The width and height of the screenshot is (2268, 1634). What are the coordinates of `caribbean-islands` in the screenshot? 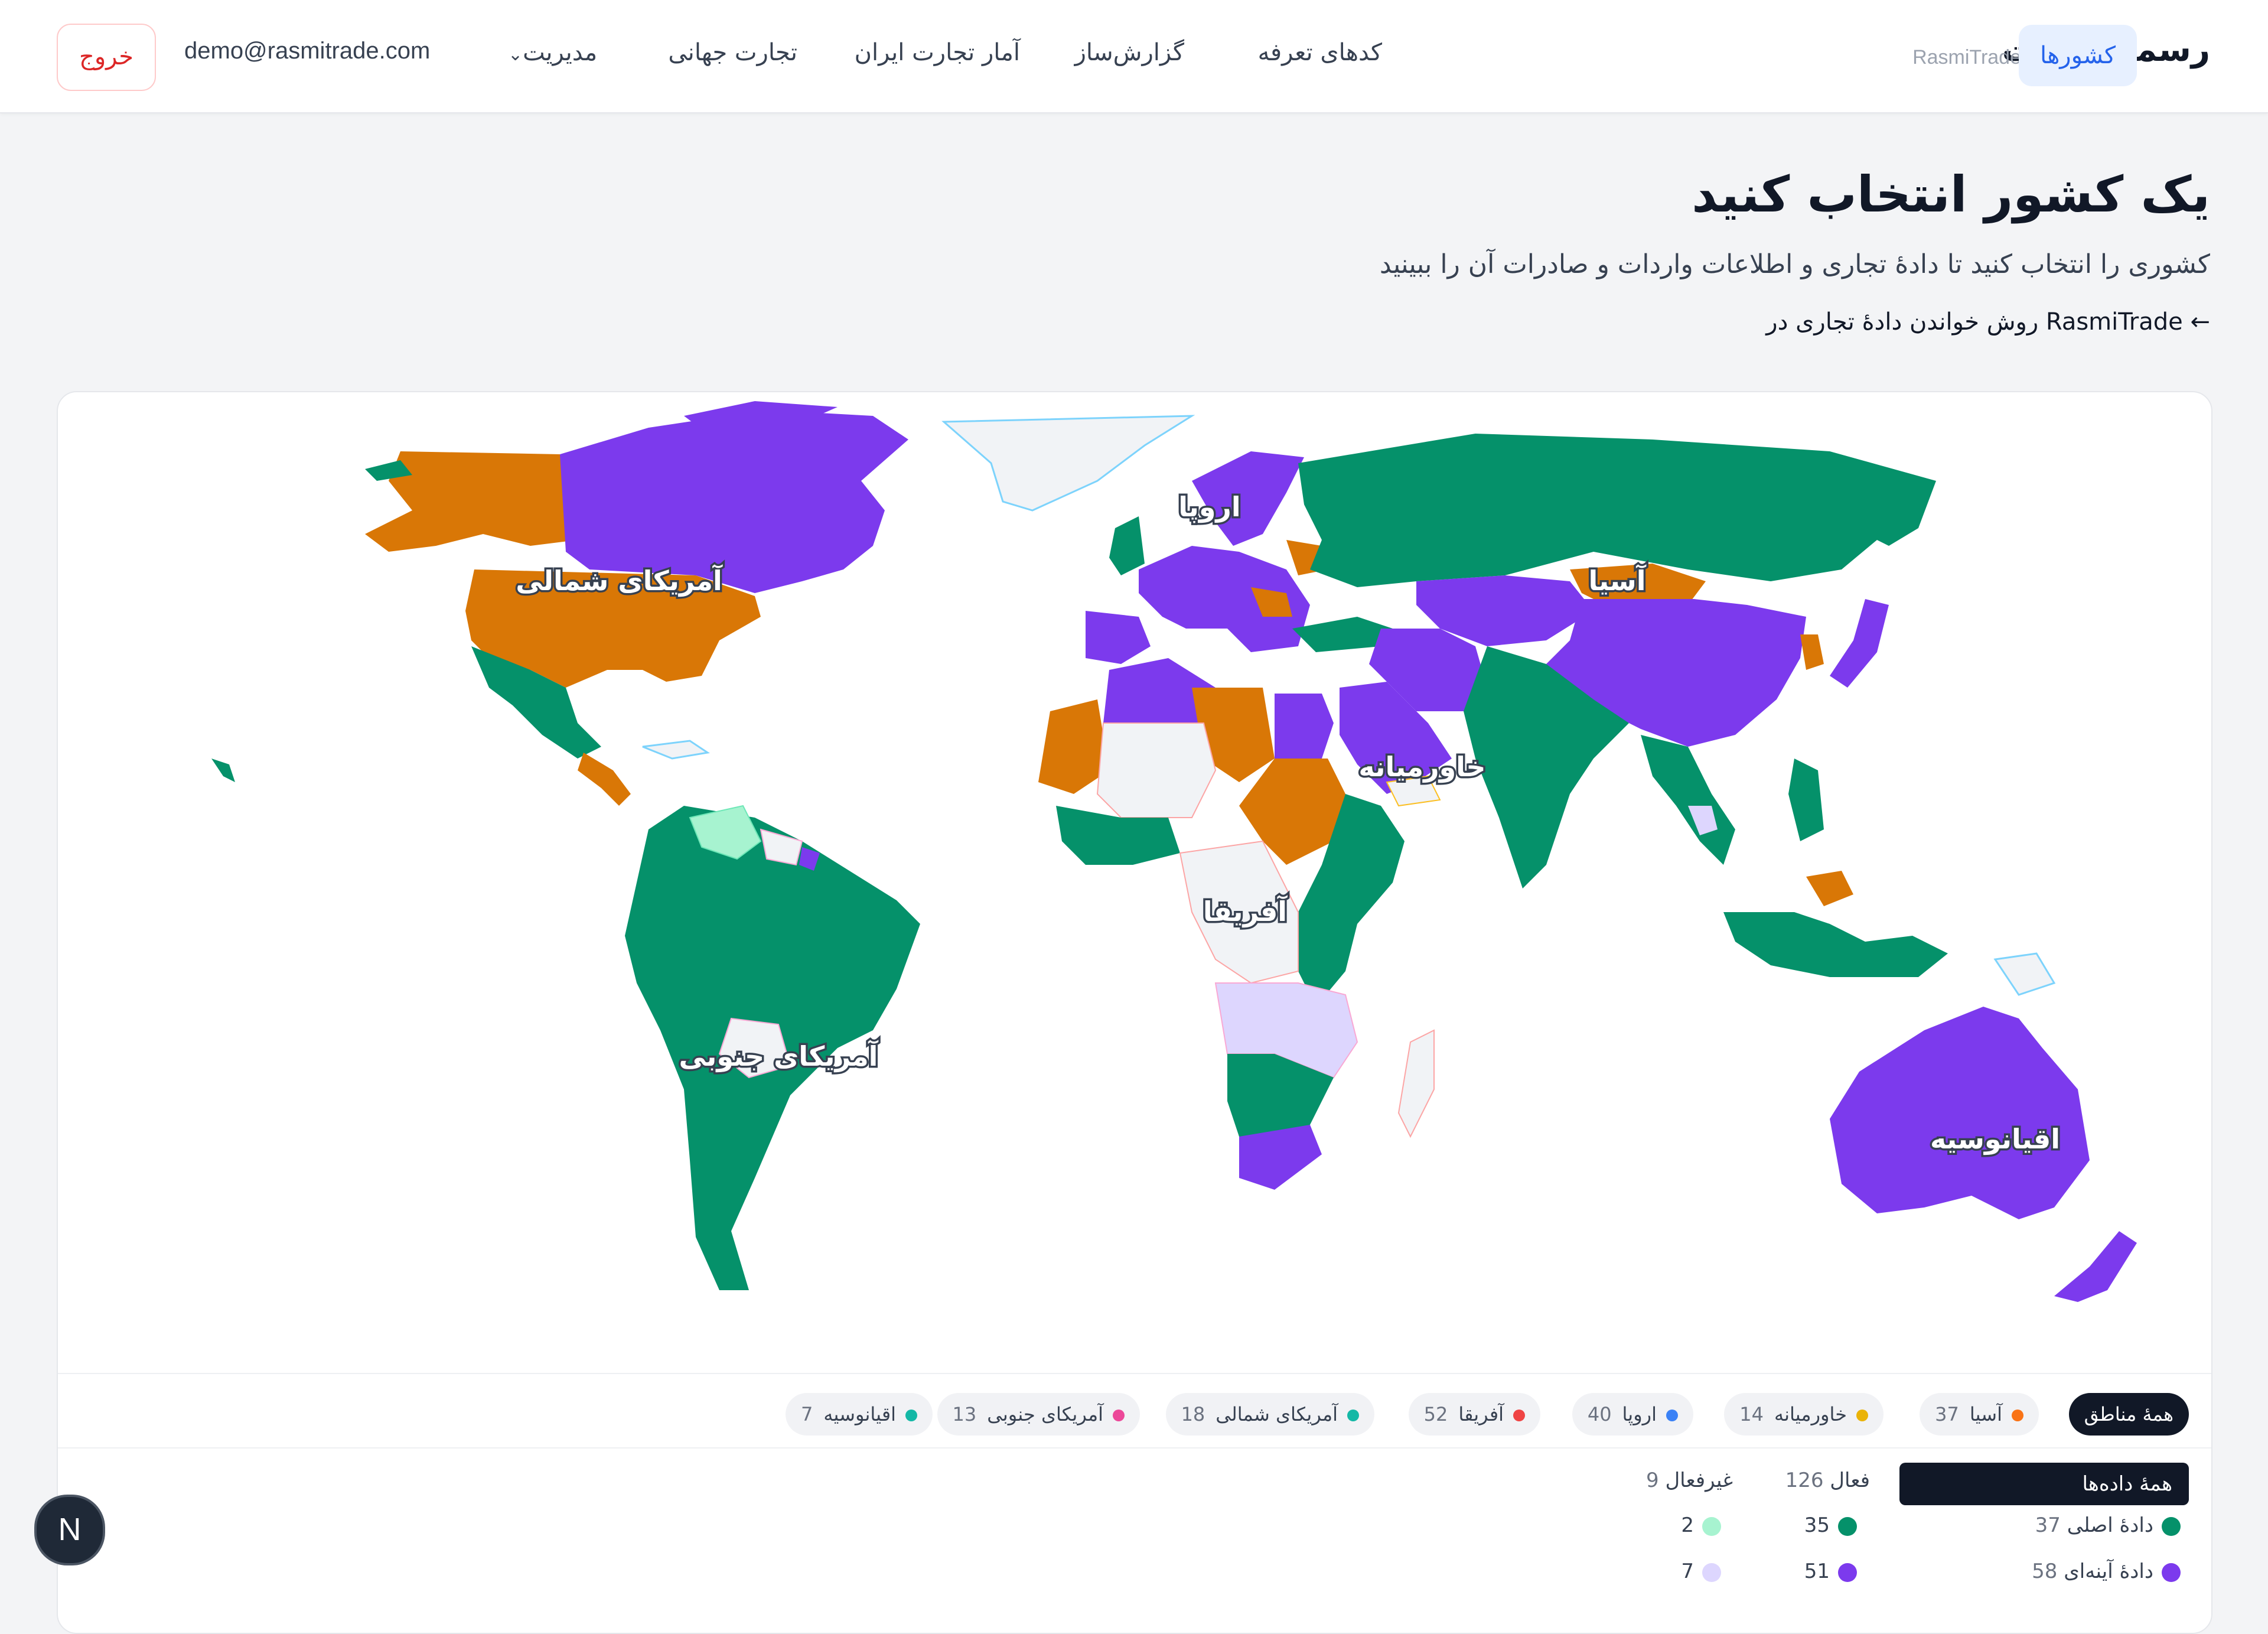 It's located at (676, 750).